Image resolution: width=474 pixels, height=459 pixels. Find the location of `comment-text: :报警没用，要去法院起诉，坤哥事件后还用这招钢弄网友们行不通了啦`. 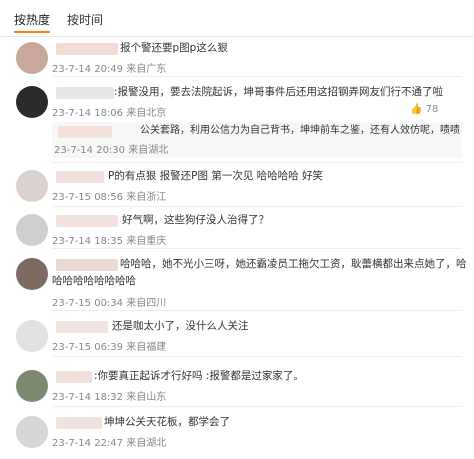

comment-text: :报警没用，要去法院起诉，坤哥事件后还用这招钢弄网友们行不通了啦 is located at coordinates (279, 92).